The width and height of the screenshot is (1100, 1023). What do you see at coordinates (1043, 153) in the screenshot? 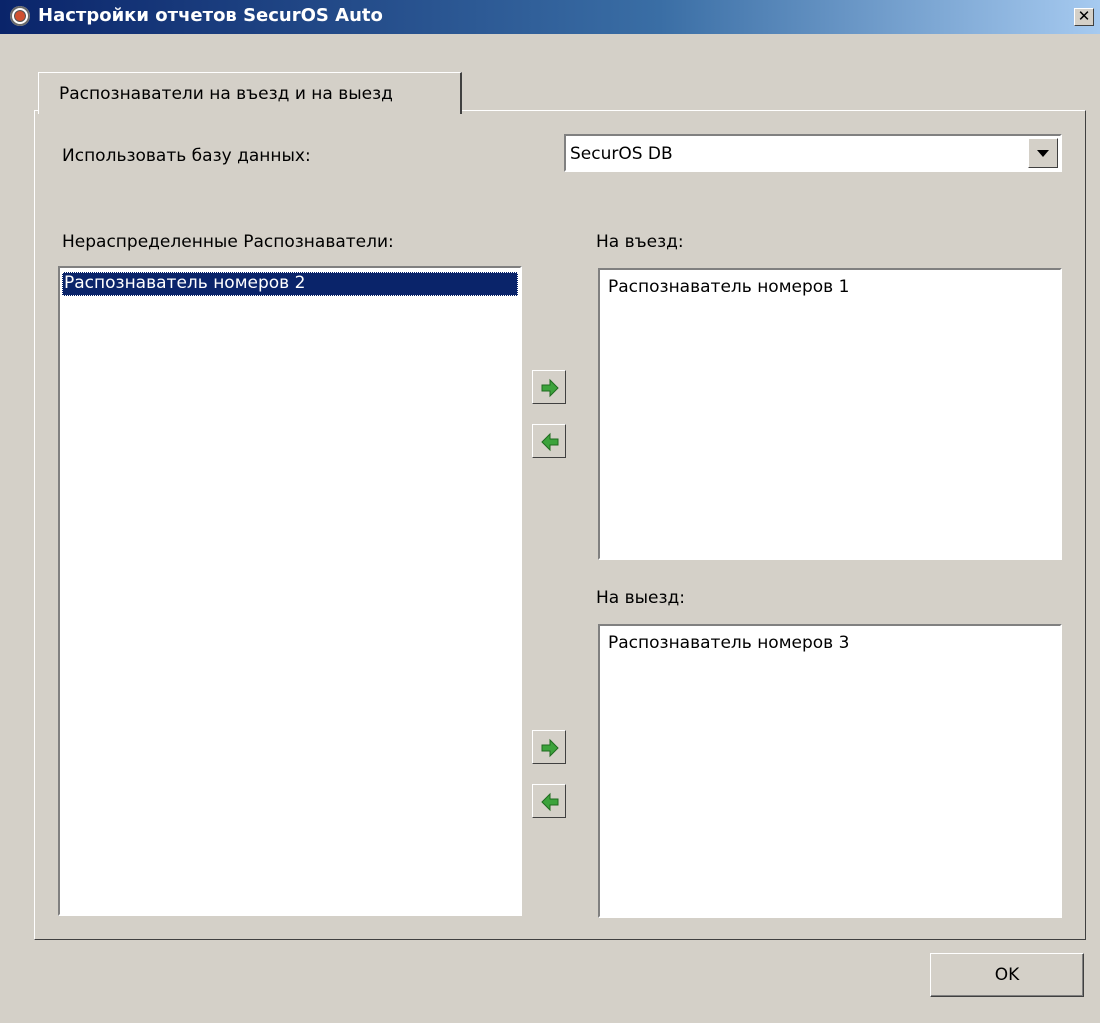
I see `chevron-down-icon` at bounding box center [1043, 153].